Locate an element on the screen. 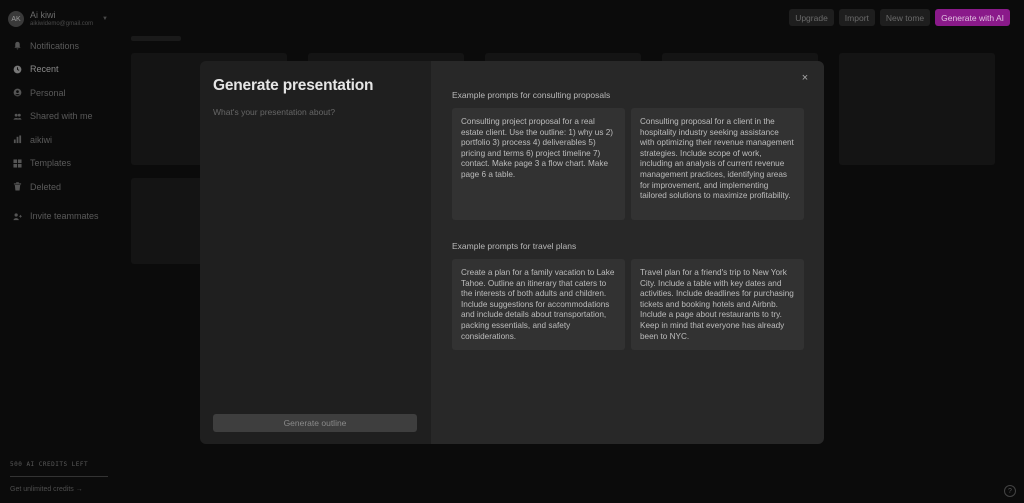  chevron-down-icon: ▼ is located at coordinates (105, 19).